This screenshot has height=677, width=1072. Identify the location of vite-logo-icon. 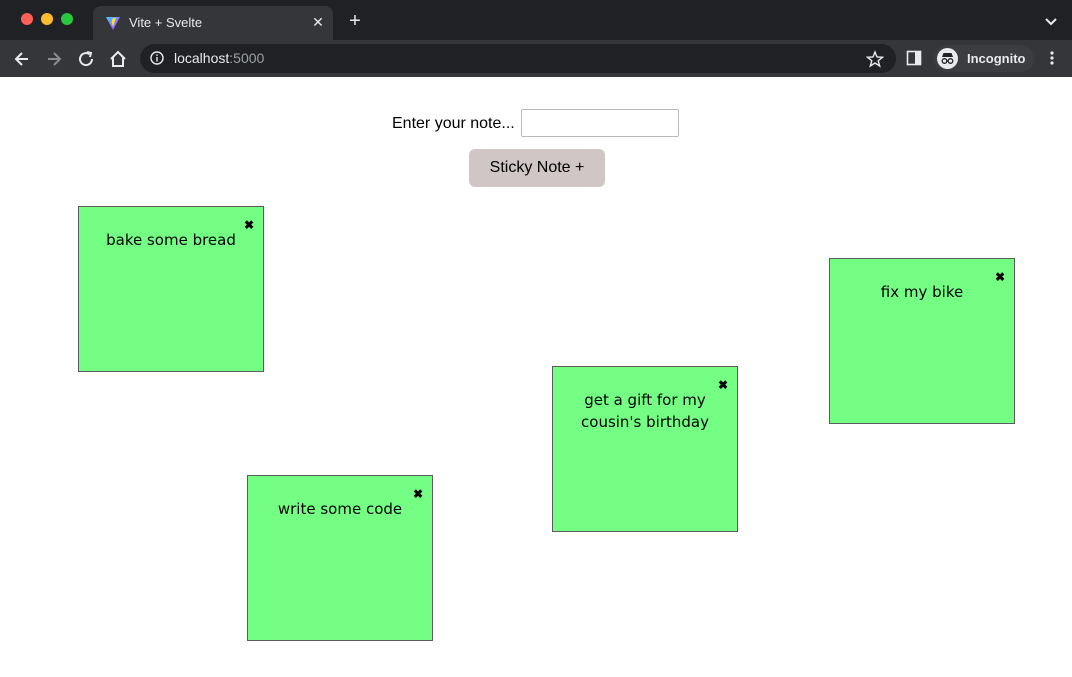
(113, 23).